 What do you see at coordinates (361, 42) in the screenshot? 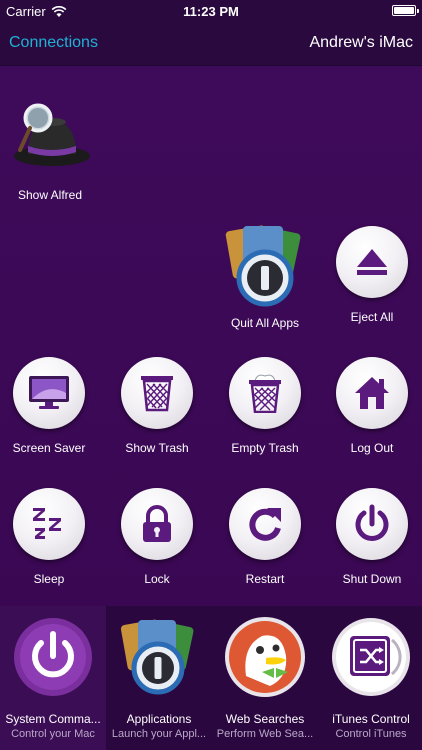
I see `nav-title: Andrew's iMac` at bounding box center [361, 42].